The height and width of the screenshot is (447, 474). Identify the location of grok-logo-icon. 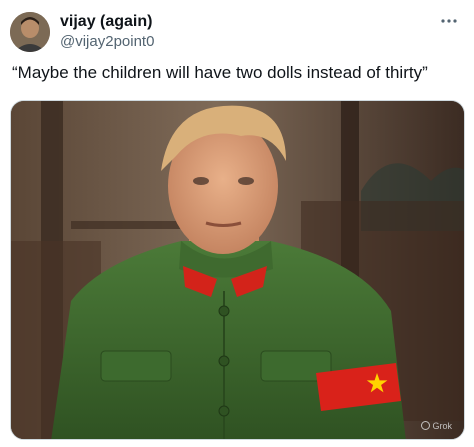
(426, 425).